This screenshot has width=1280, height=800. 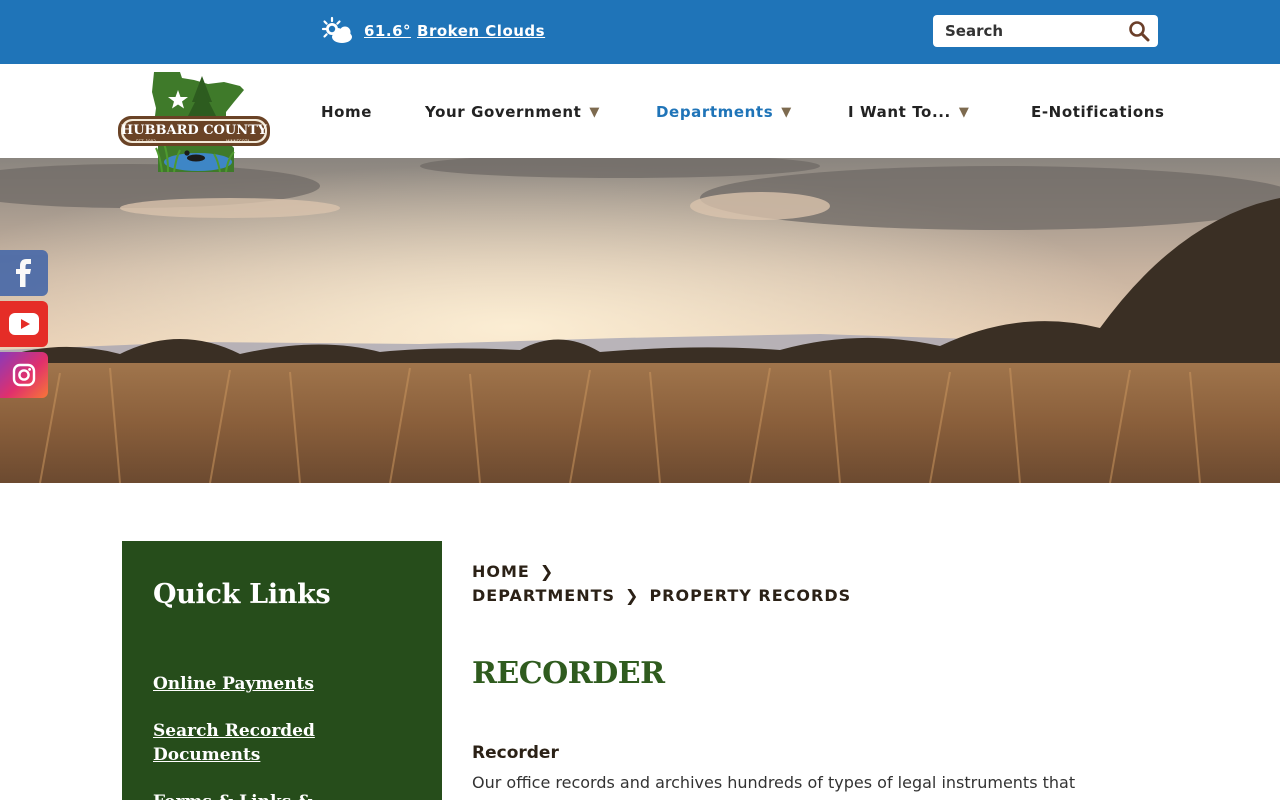 What do you see at coordinates (715, 112) in the screenshot?
I see `nav-departments-label: Departments` at bounding box center [715, 112].